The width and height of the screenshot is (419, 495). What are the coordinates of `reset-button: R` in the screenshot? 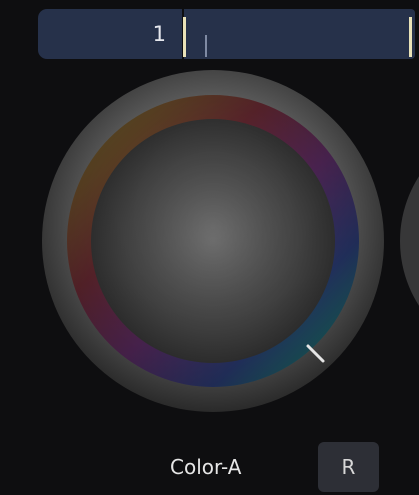 It's located at (348, 467).